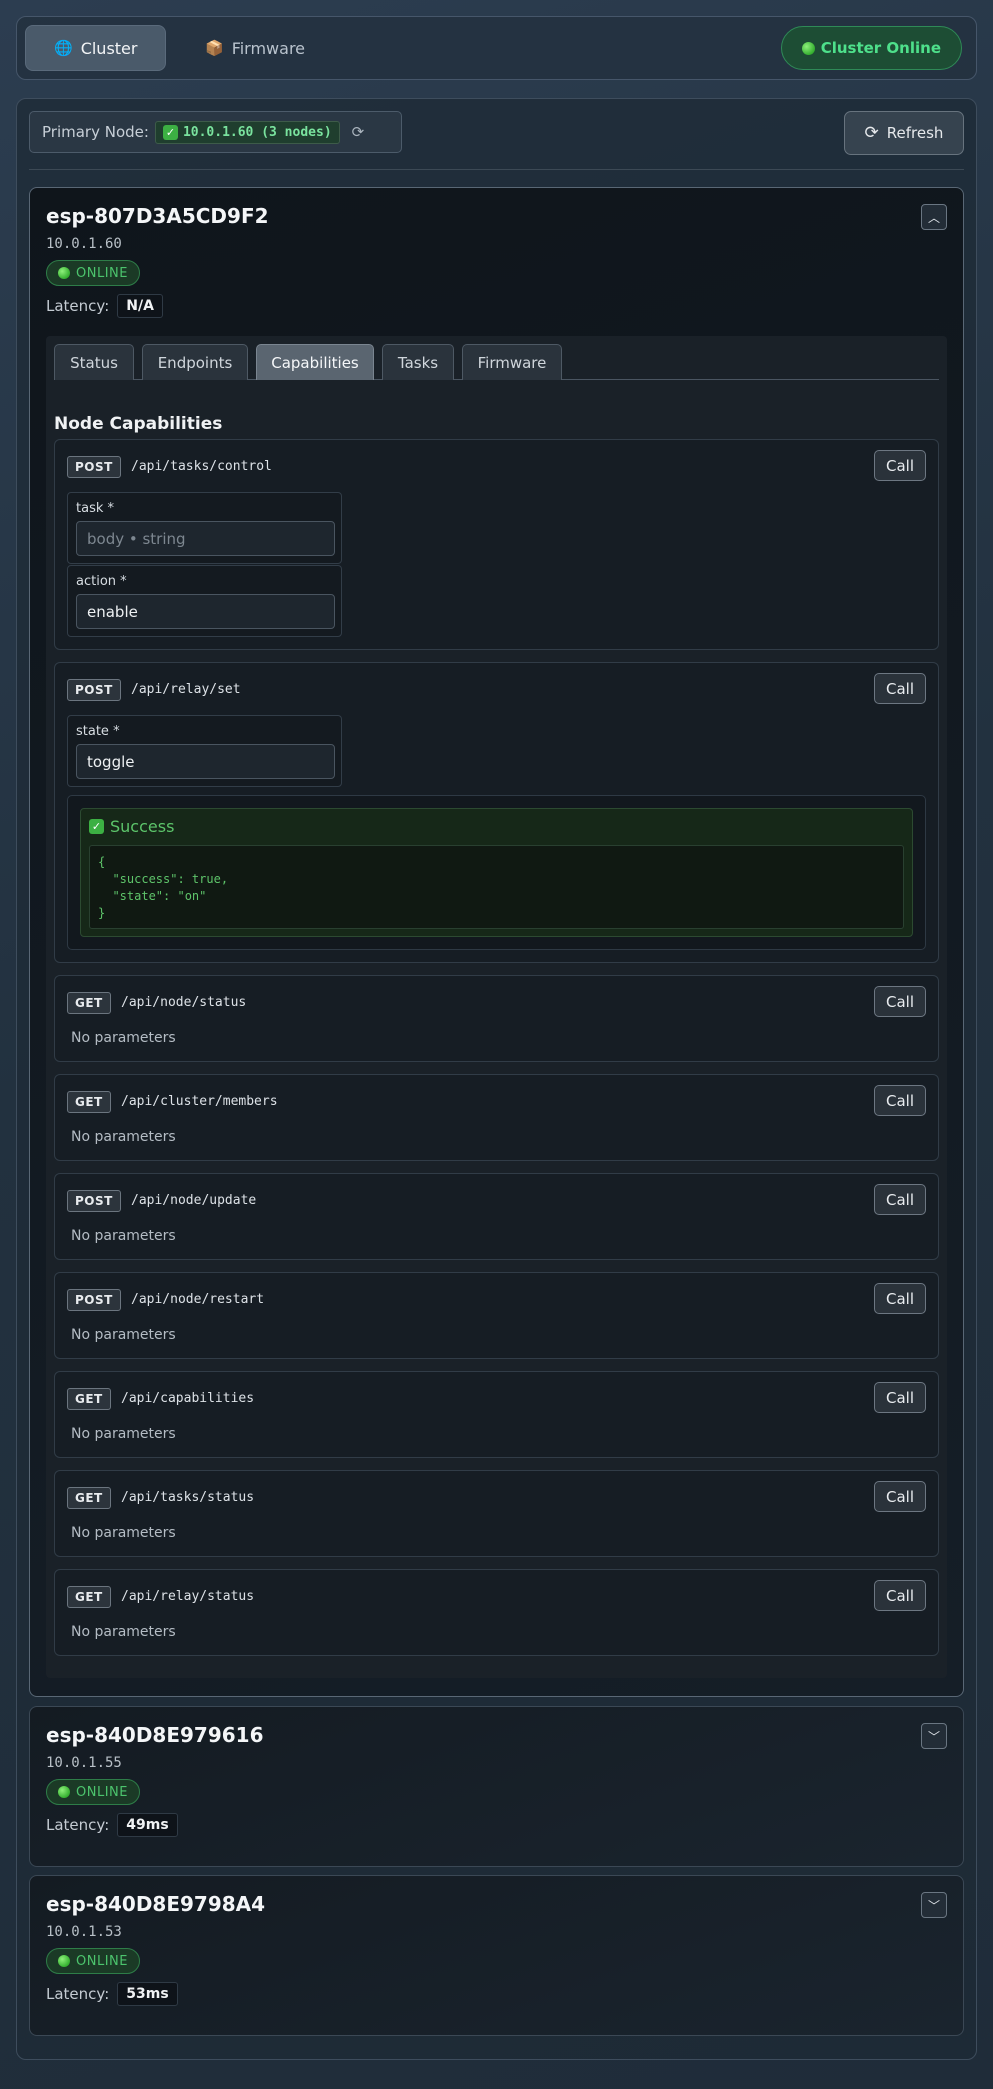  What do you see at coordinates (214, 48) in the screenshot?
I see `package-icon: 📦` at bounding box center [214, 48].